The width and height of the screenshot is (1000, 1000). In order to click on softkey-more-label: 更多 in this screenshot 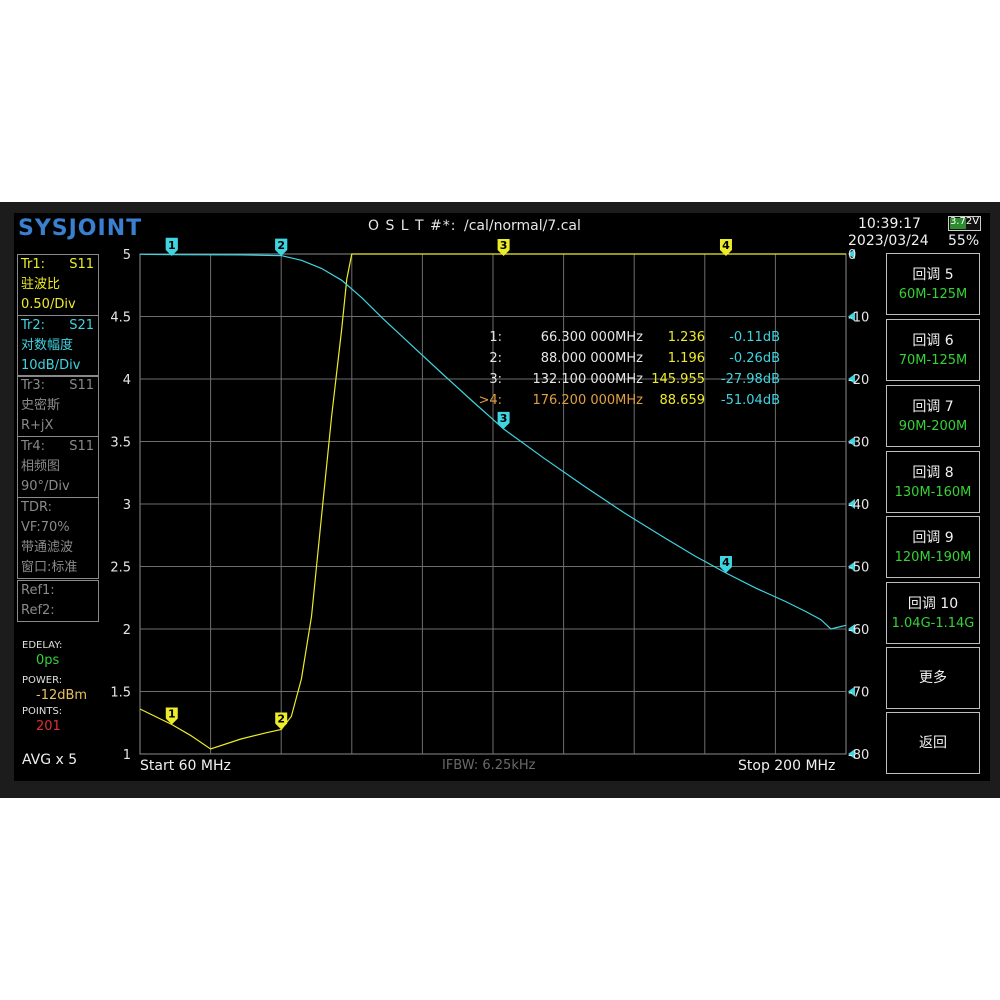, I will do `click(933, 678)`.